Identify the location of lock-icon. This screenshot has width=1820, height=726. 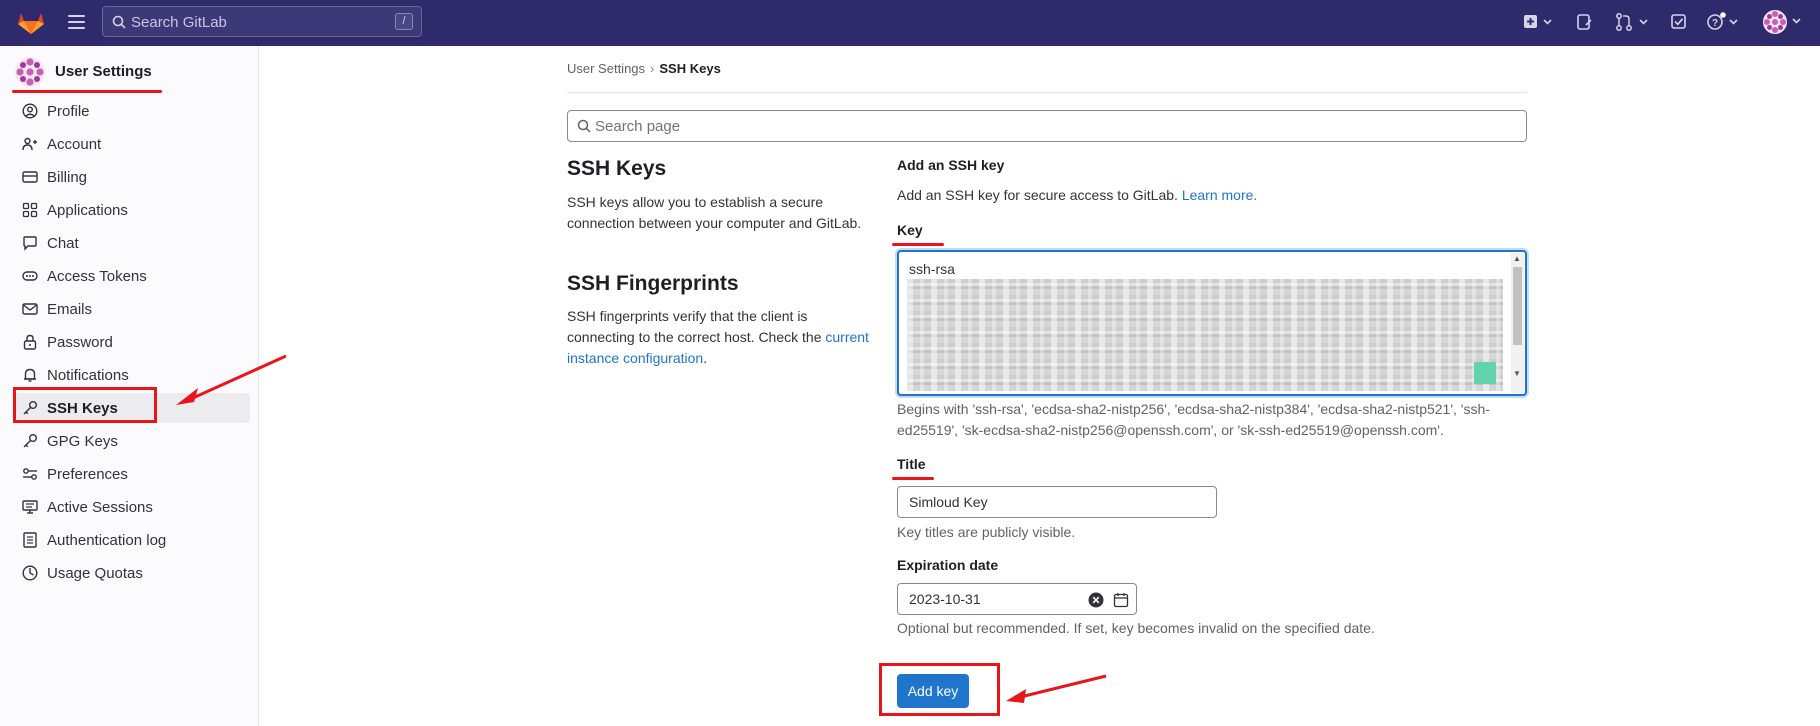
(30, 342).